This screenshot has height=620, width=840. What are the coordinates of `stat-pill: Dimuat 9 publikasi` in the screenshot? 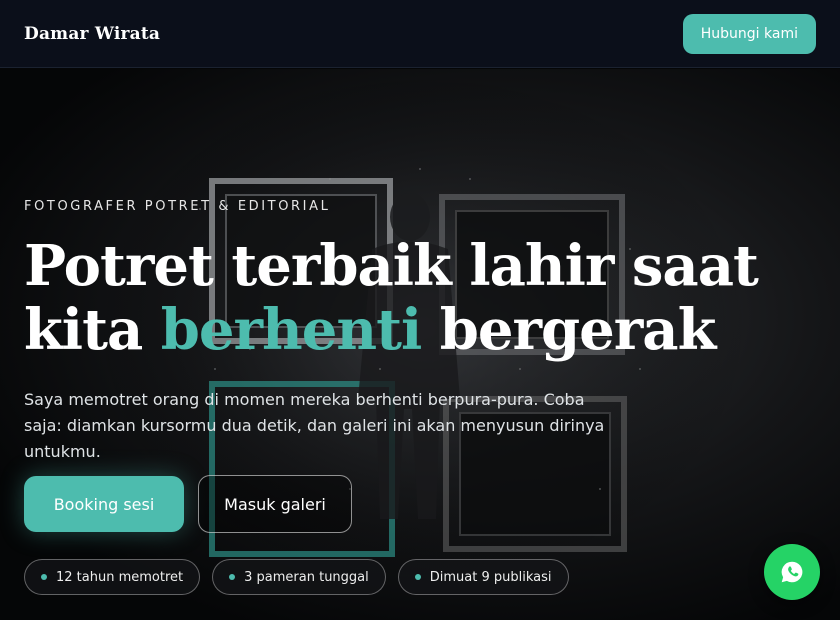 It's located at (483, 577).